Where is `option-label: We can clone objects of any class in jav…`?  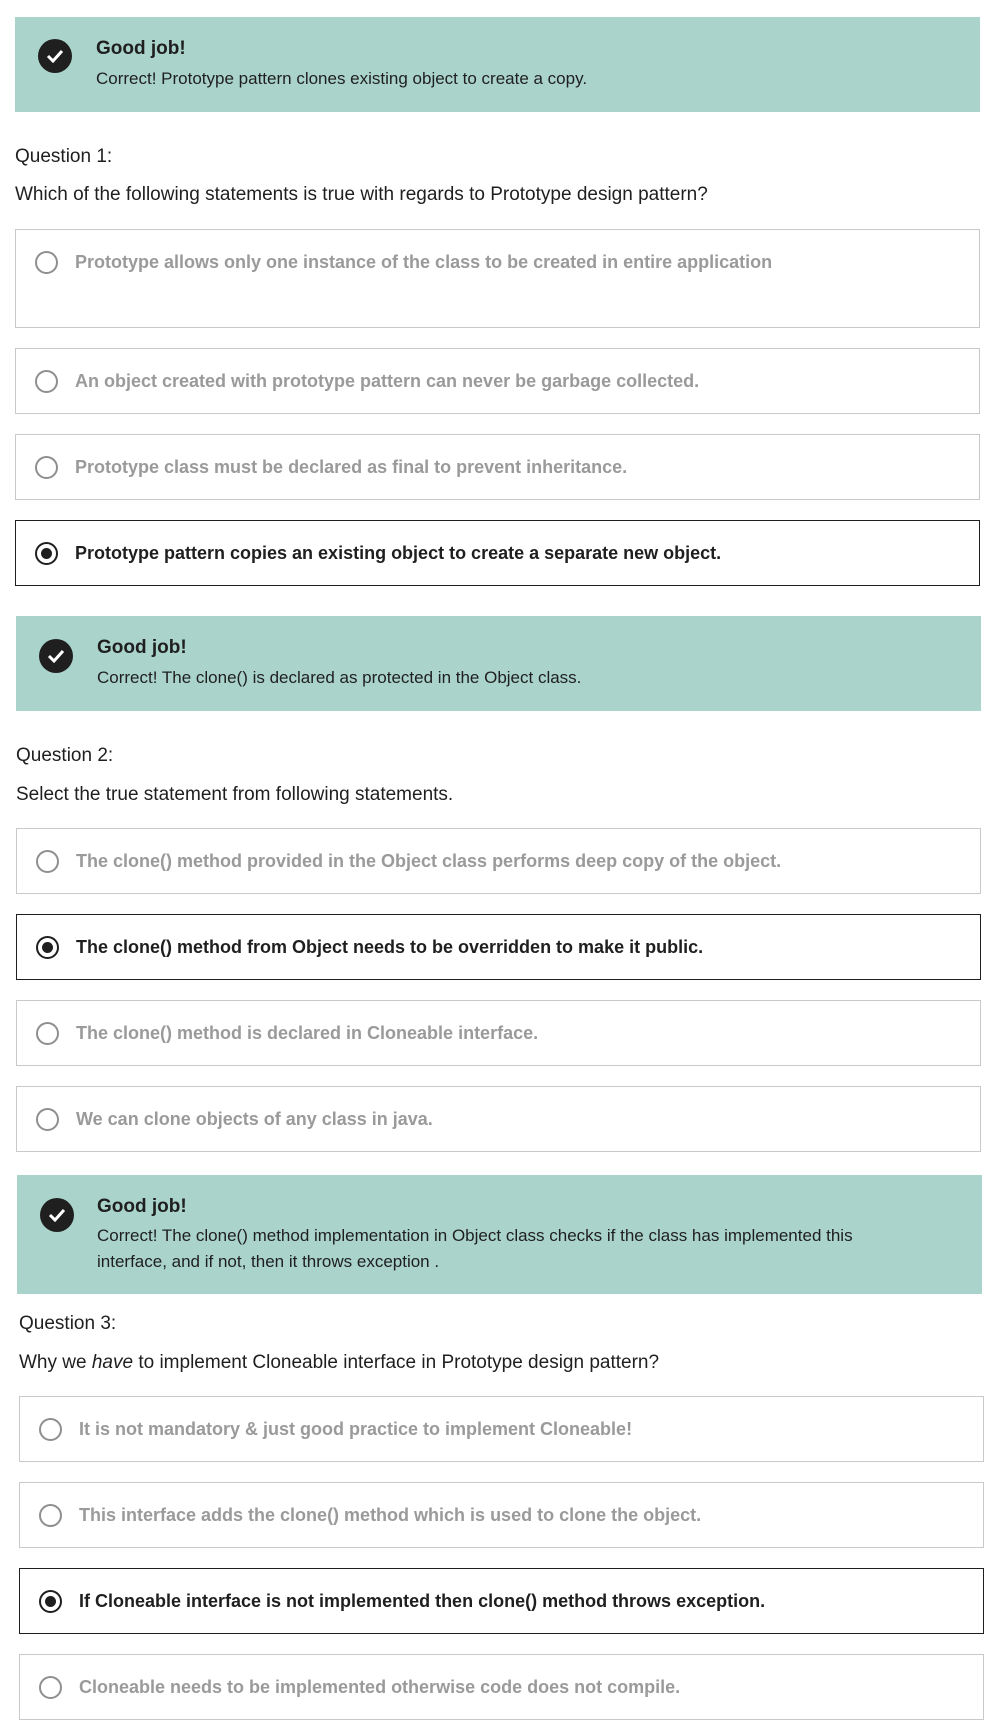
option-label: We can clone objects of any class in jav… is located at coordinates (254, 1119).